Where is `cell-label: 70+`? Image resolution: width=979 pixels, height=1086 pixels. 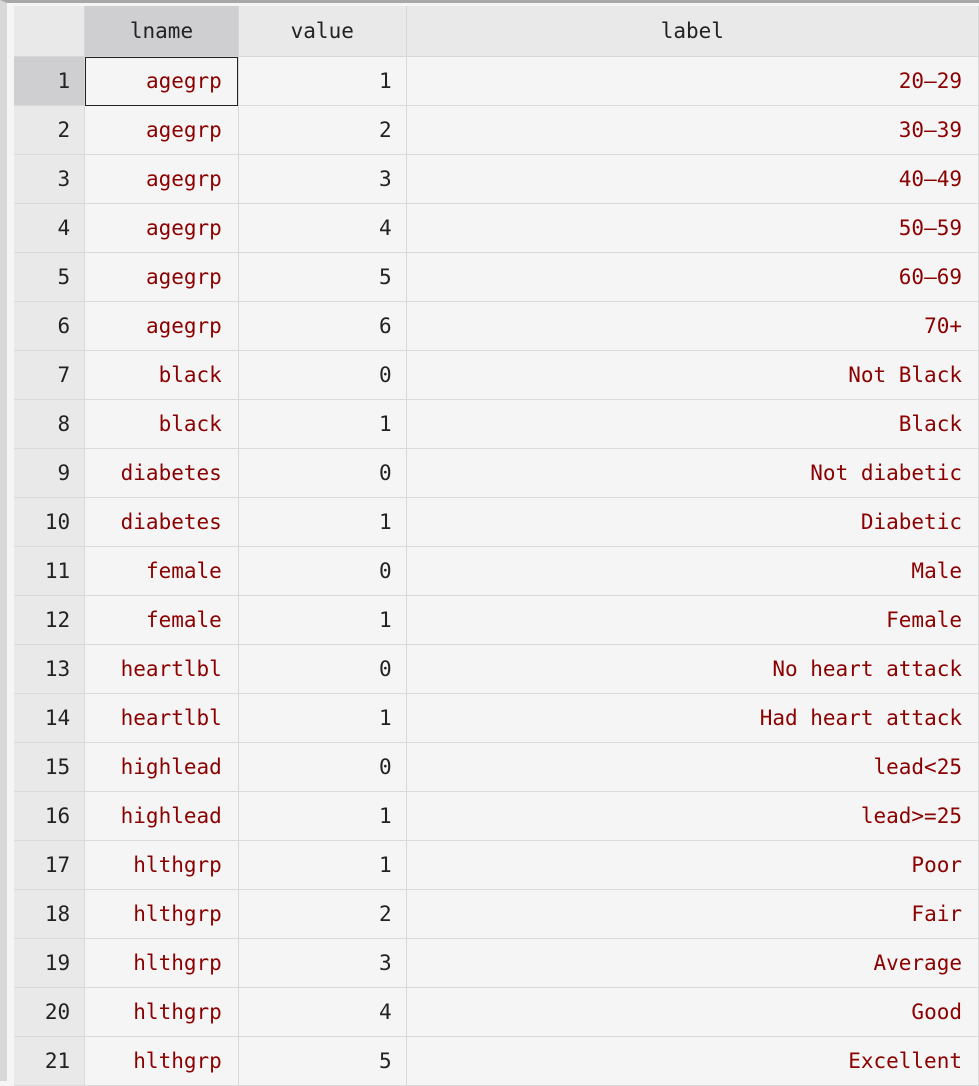
cell-label: 70+ is located at coordinates (692, 326).